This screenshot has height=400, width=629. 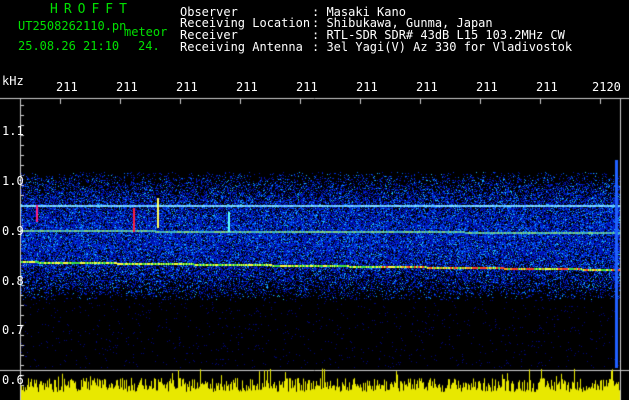 What do you see at coordinates (241, 47) in the screenshot?
I see `antenna-label: Receiving Antenna` at bounding box center [241, 47].